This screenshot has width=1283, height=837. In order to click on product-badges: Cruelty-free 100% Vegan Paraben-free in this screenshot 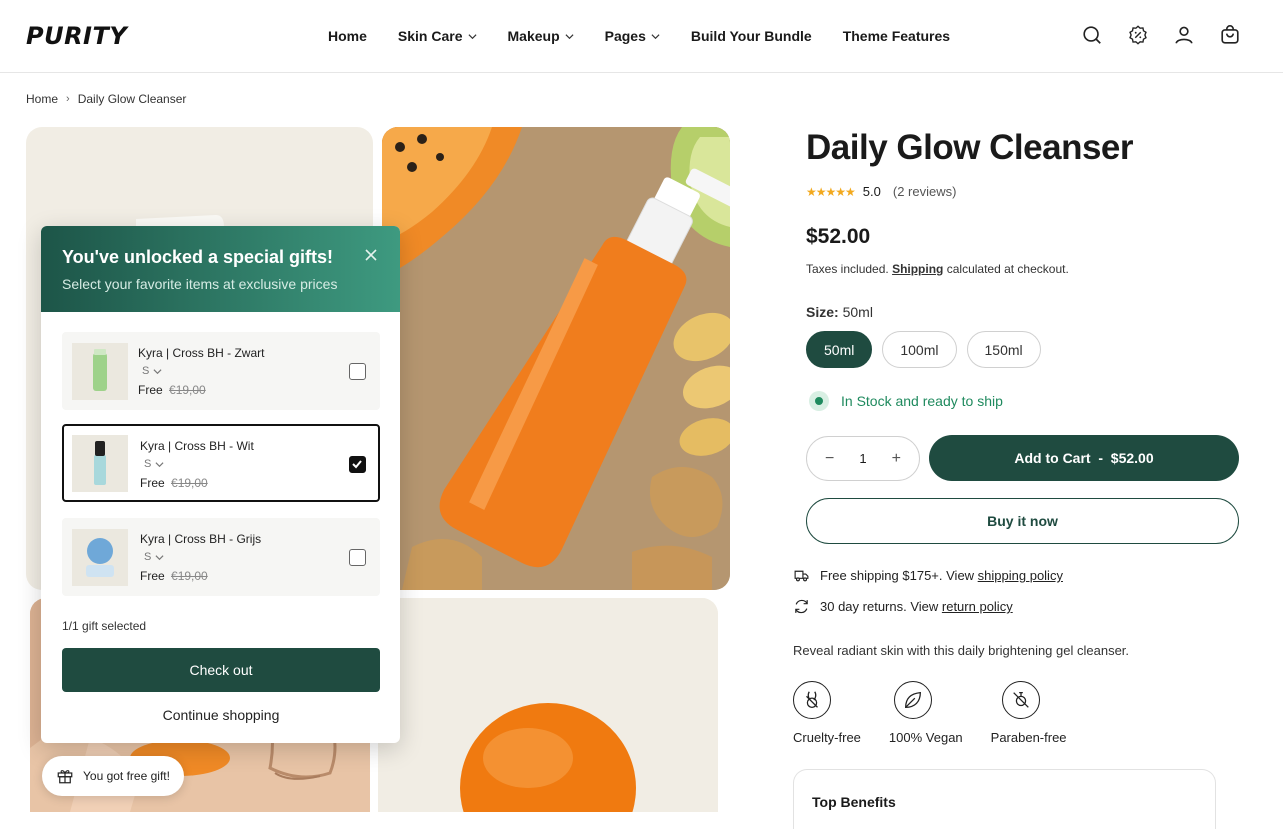, I will do `click(944, 713)`.